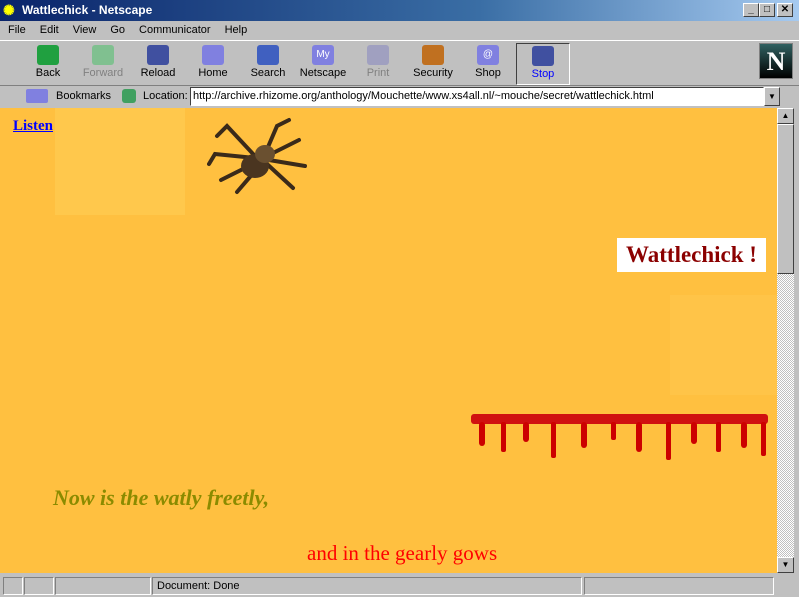  Describe the element at coordinates (174, 31) in the screenshot. I see `menu-communicator: Communicator` at that location.